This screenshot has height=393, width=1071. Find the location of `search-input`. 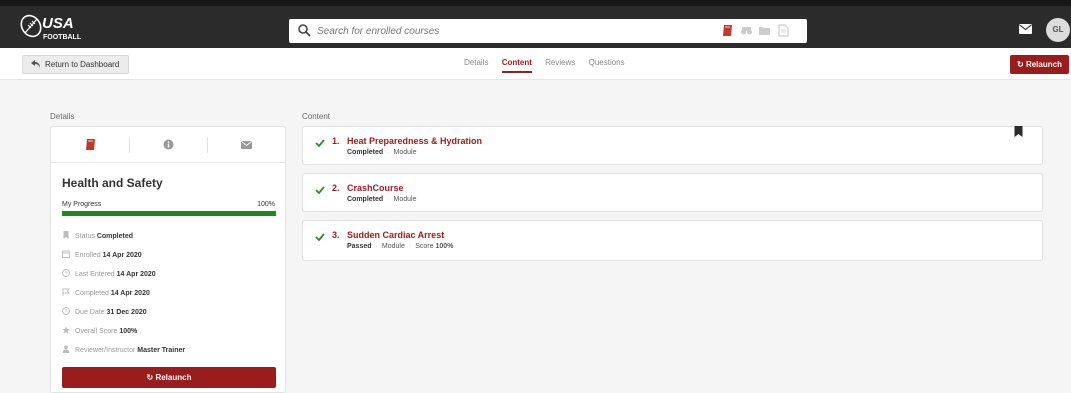

search-input is located at coordinates (507, 31).